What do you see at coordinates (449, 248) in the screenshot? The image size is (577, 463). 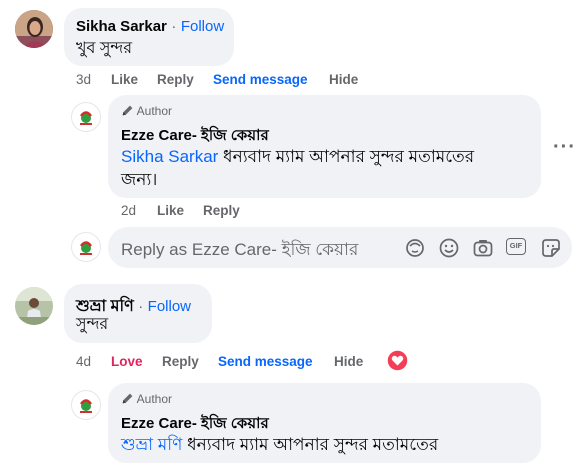 I see `emoji-icon` at bounding box center [449, 248].